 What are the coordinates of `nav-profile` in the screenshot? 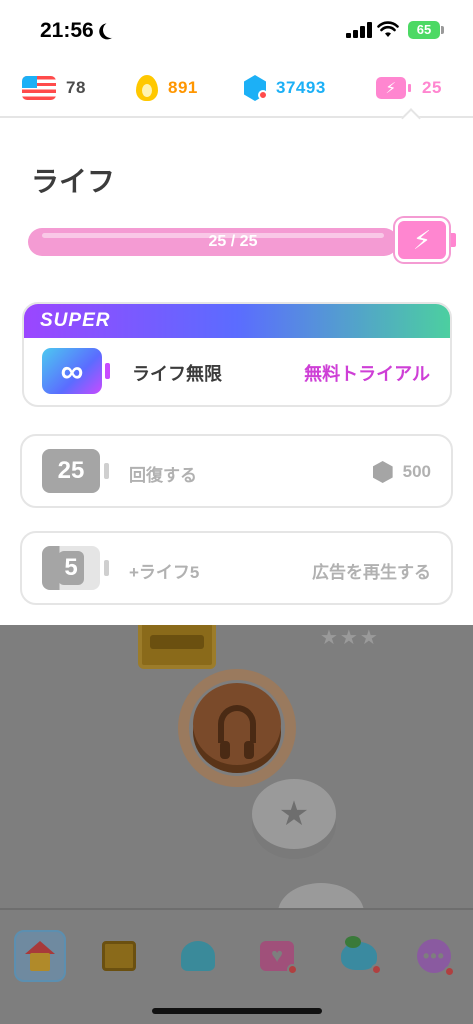 It's located at (359, 956).